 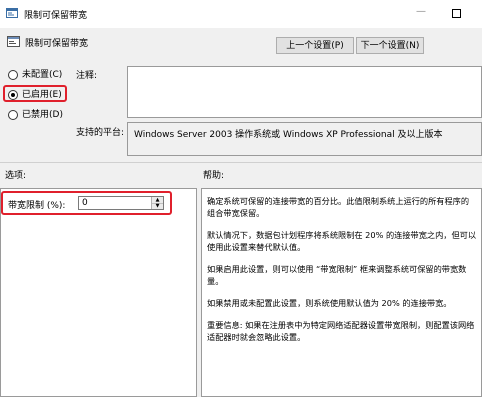 I want to click on maximize-icon, so click(x=456, y=13).